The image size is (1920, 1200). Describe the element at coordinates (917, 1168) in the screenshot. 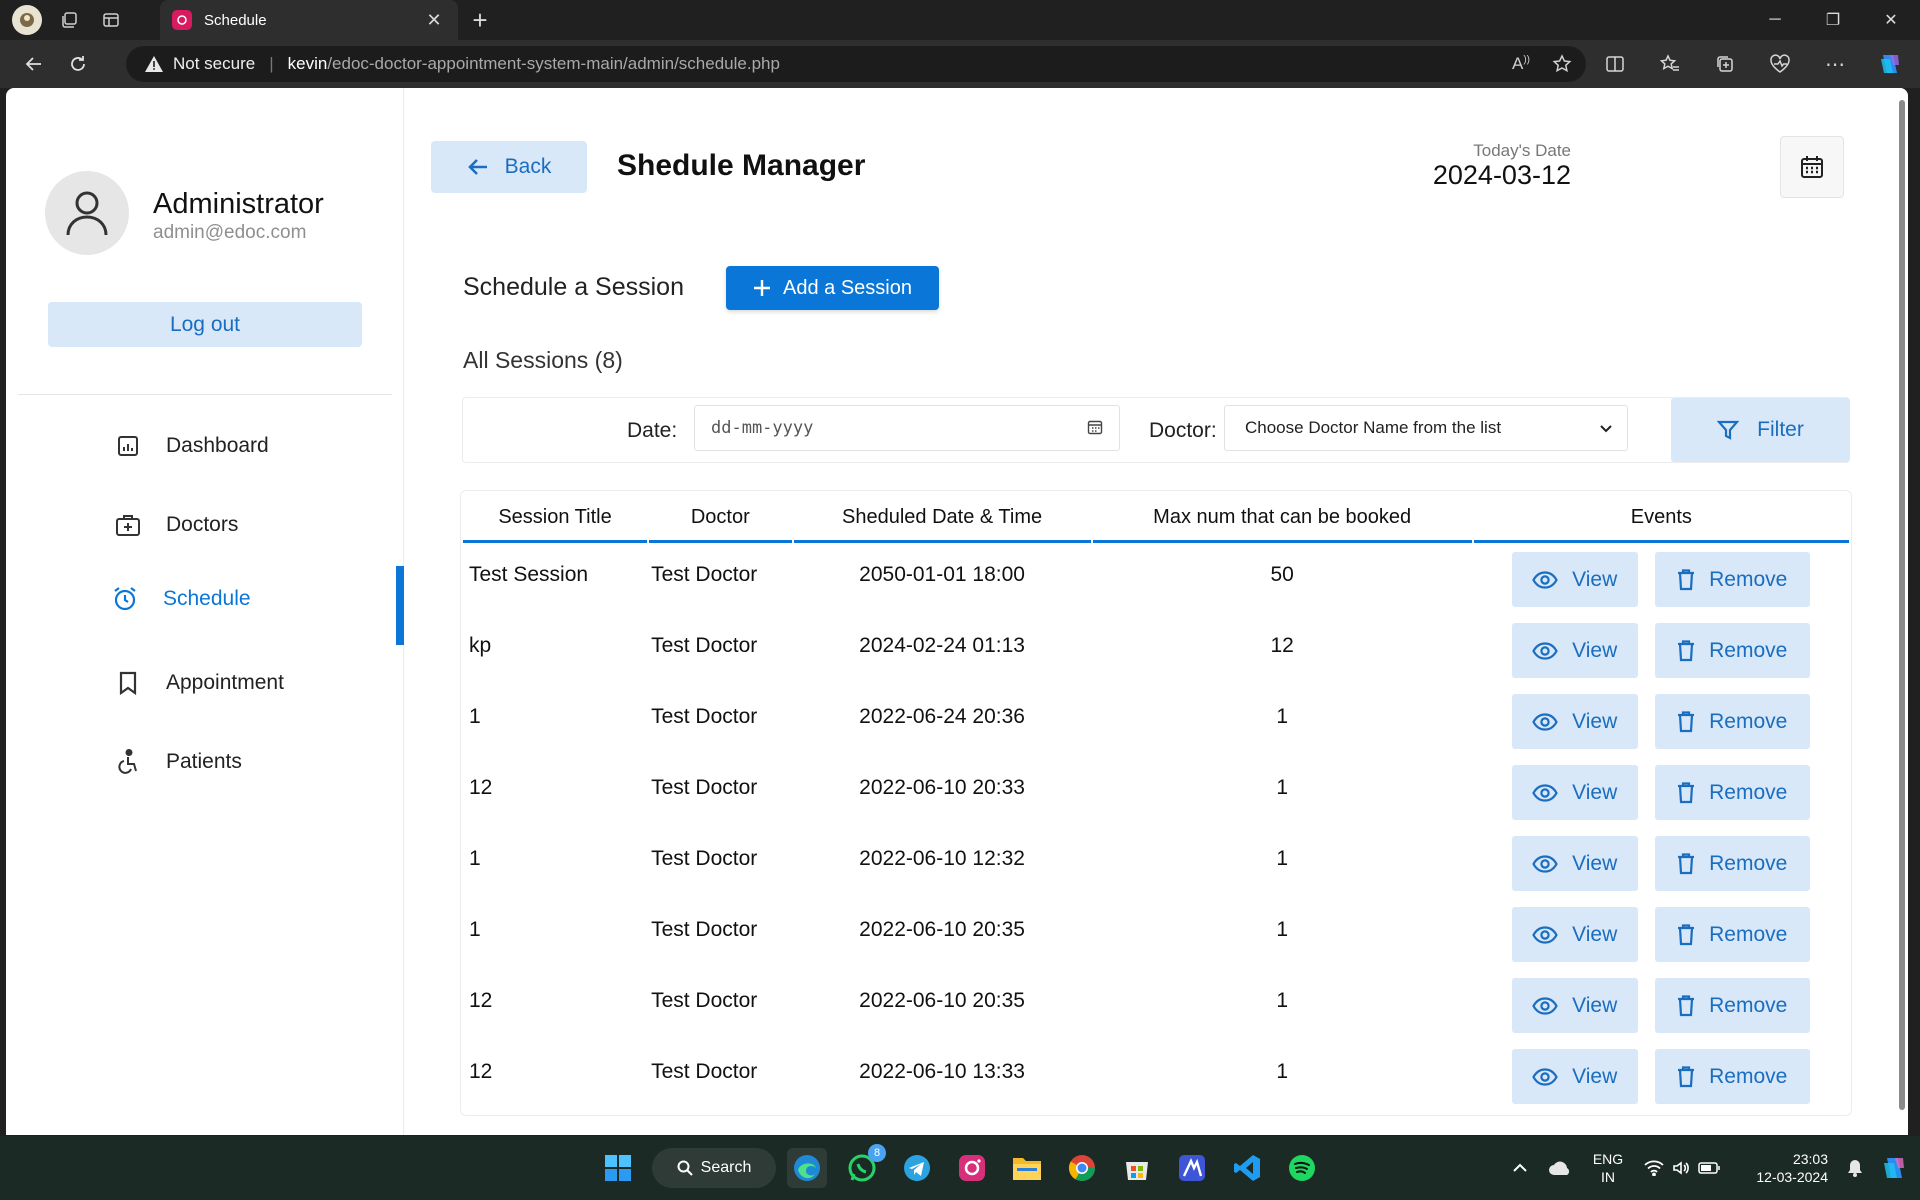

I see `telegram-icon` at that location.